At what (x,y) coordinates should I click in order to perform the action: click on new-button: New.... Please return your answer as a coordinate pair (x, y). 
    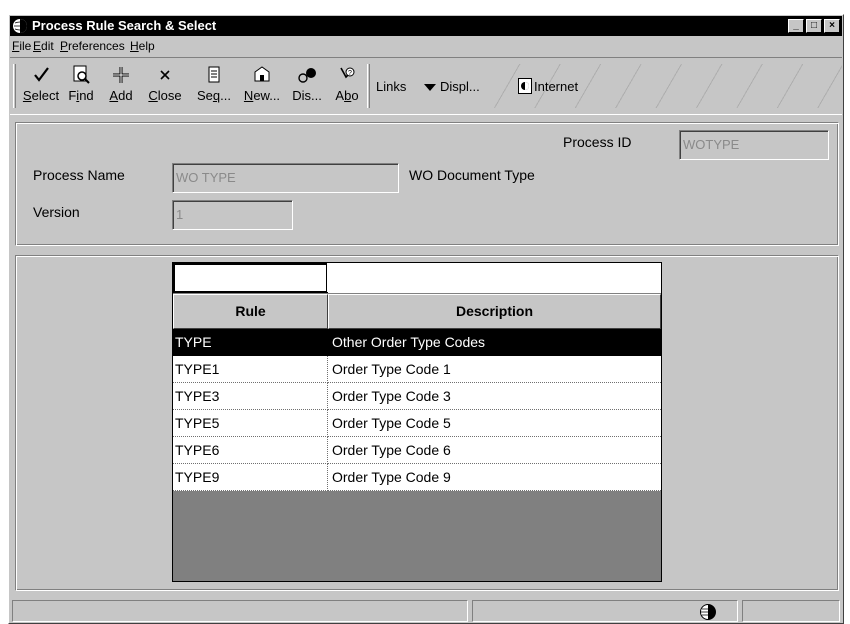
    Looking at the image, I should click on (262, 86).